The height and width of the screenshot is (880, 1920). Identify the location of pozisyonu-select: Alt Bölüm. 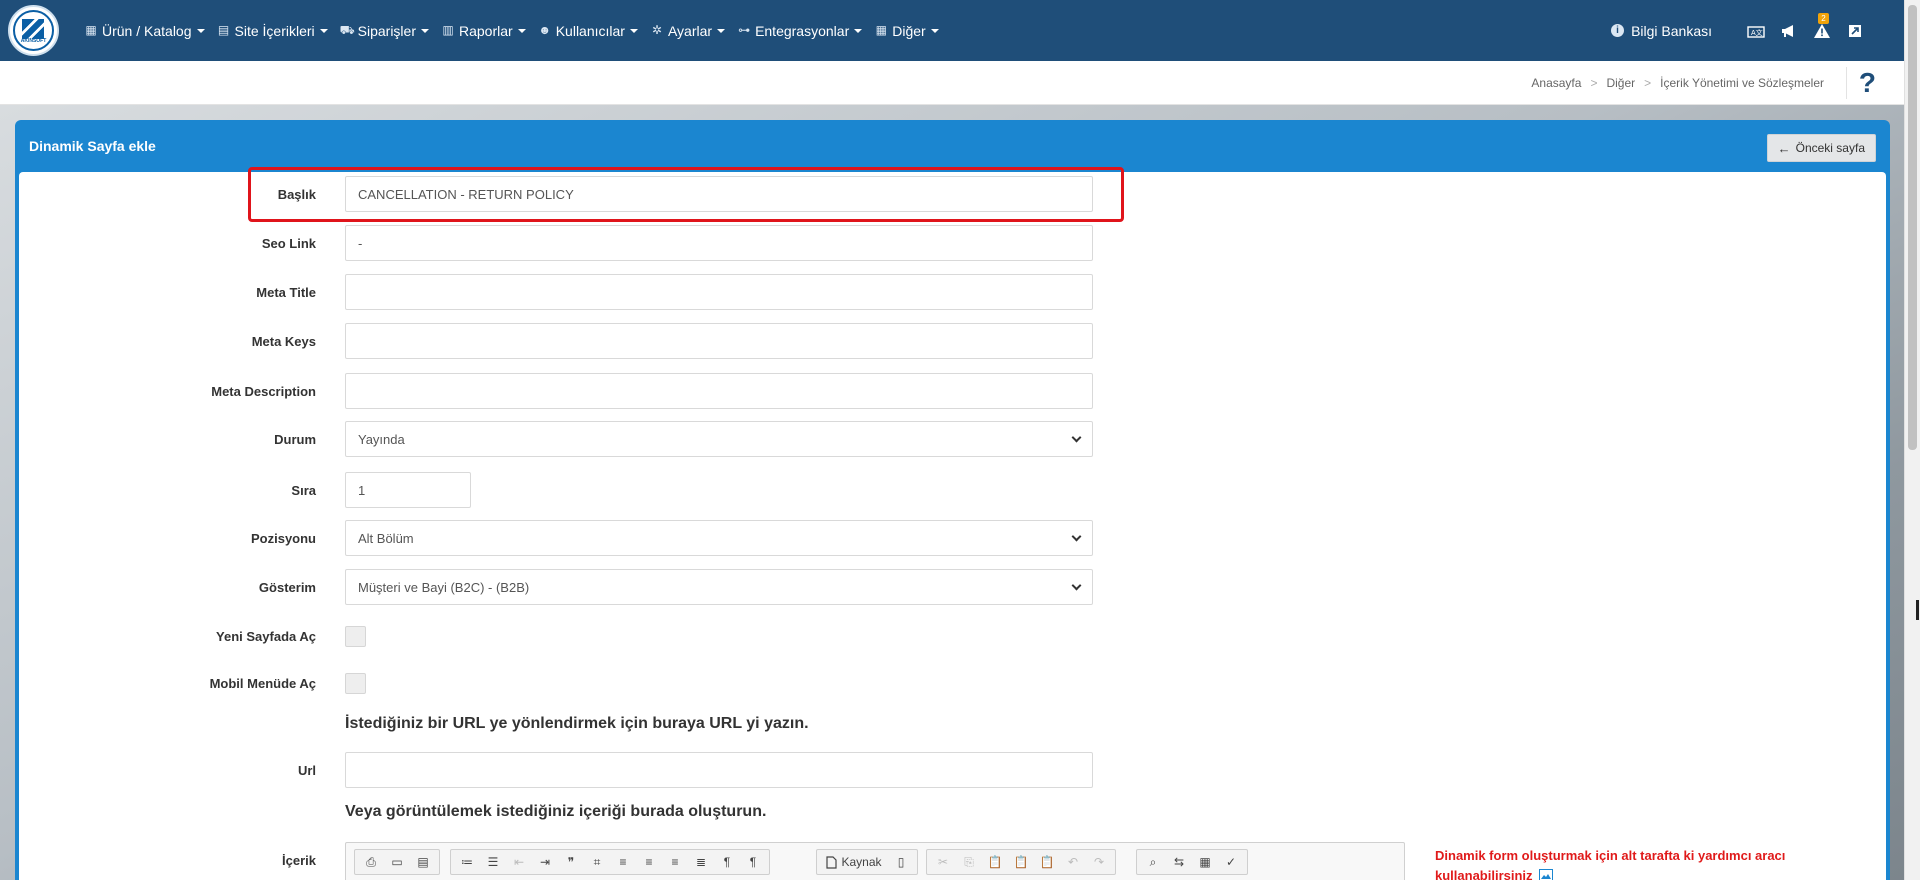
(719, 538).